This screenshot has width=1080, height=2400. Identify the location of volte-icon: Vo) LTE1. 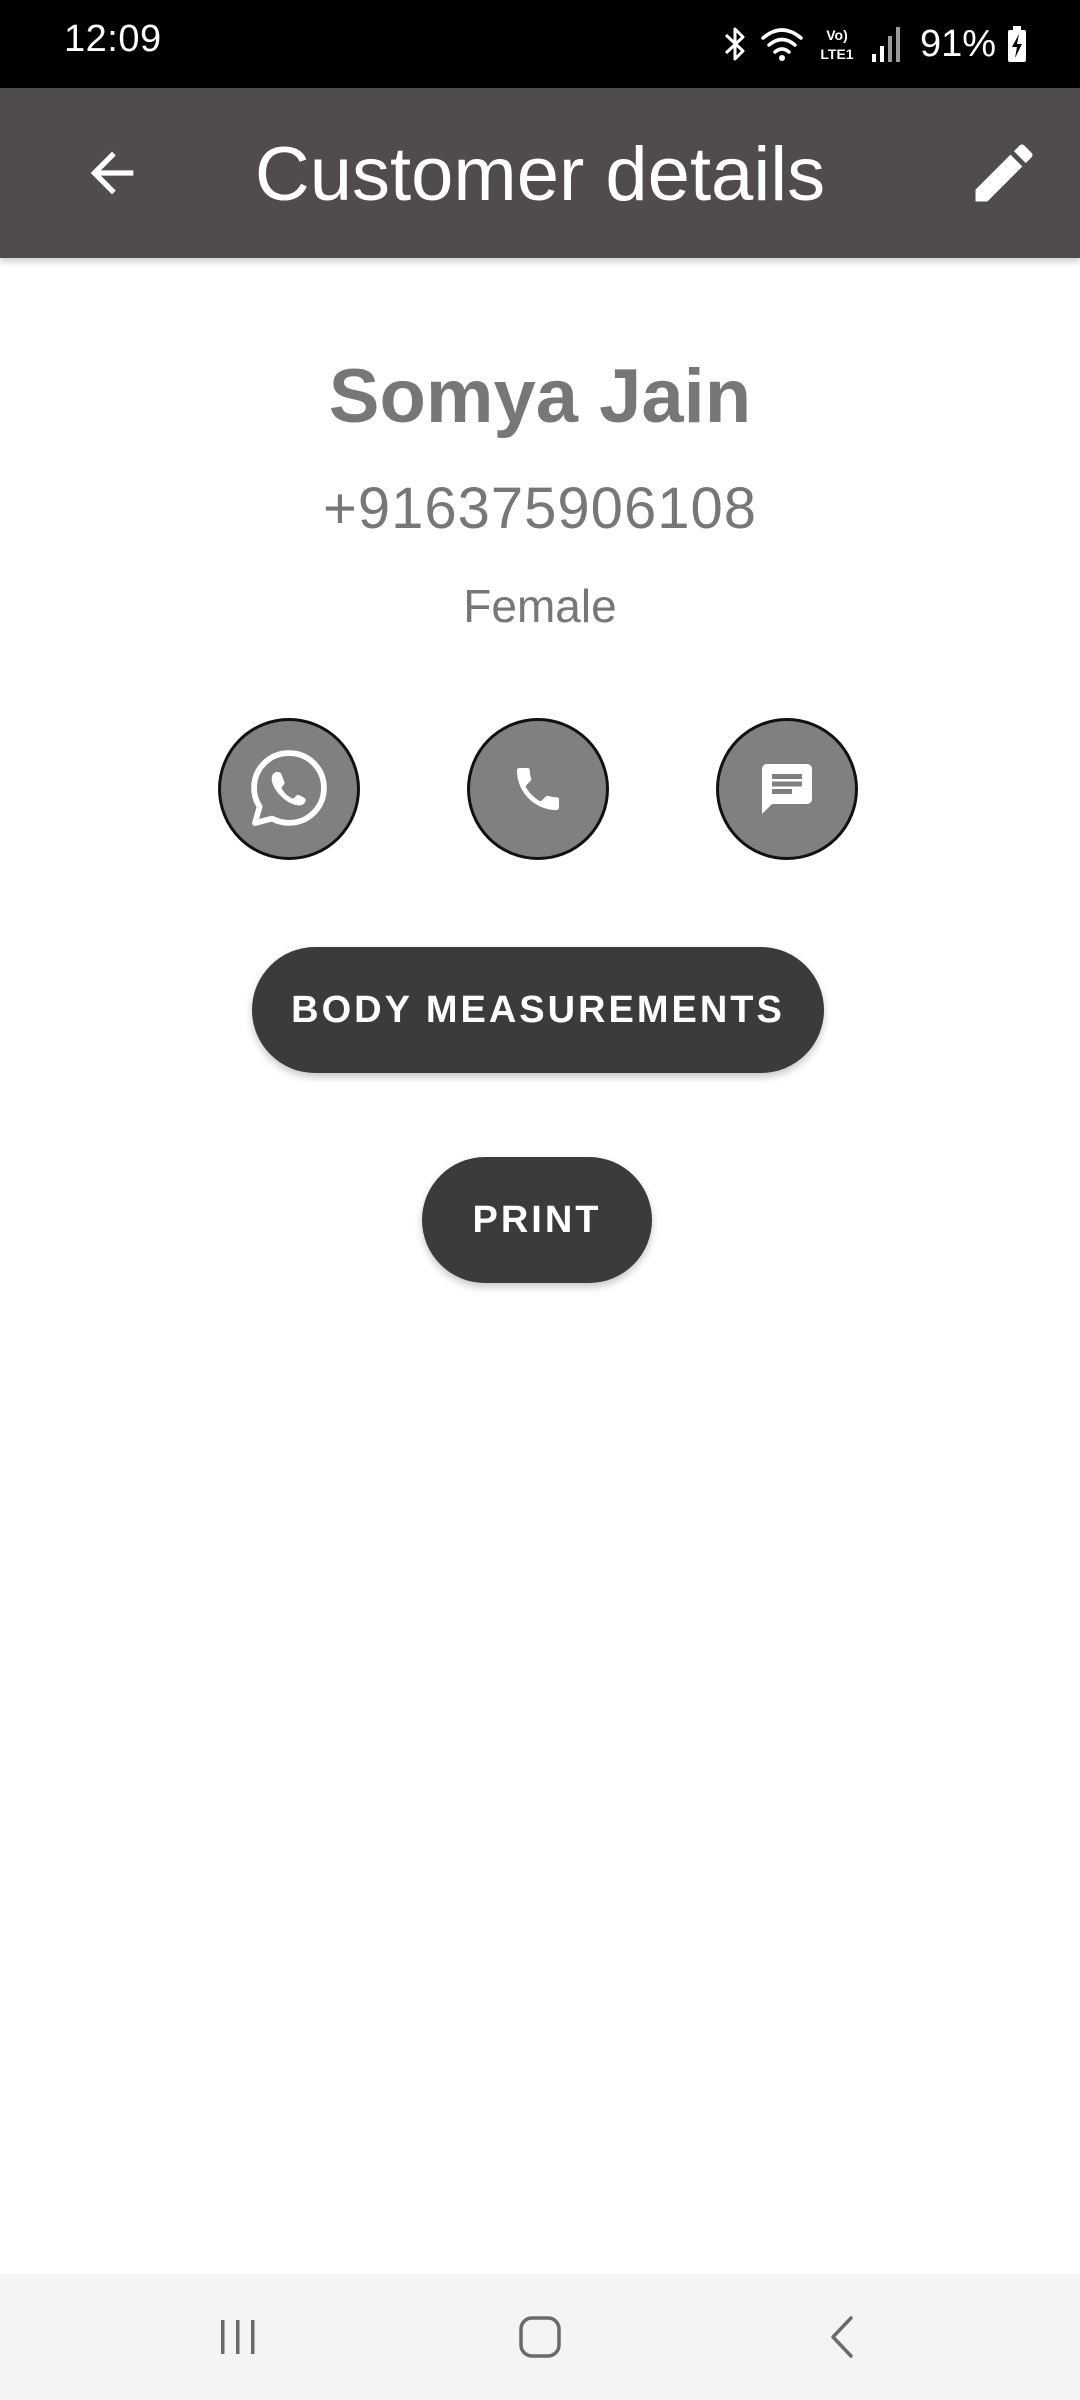
(836, 44).